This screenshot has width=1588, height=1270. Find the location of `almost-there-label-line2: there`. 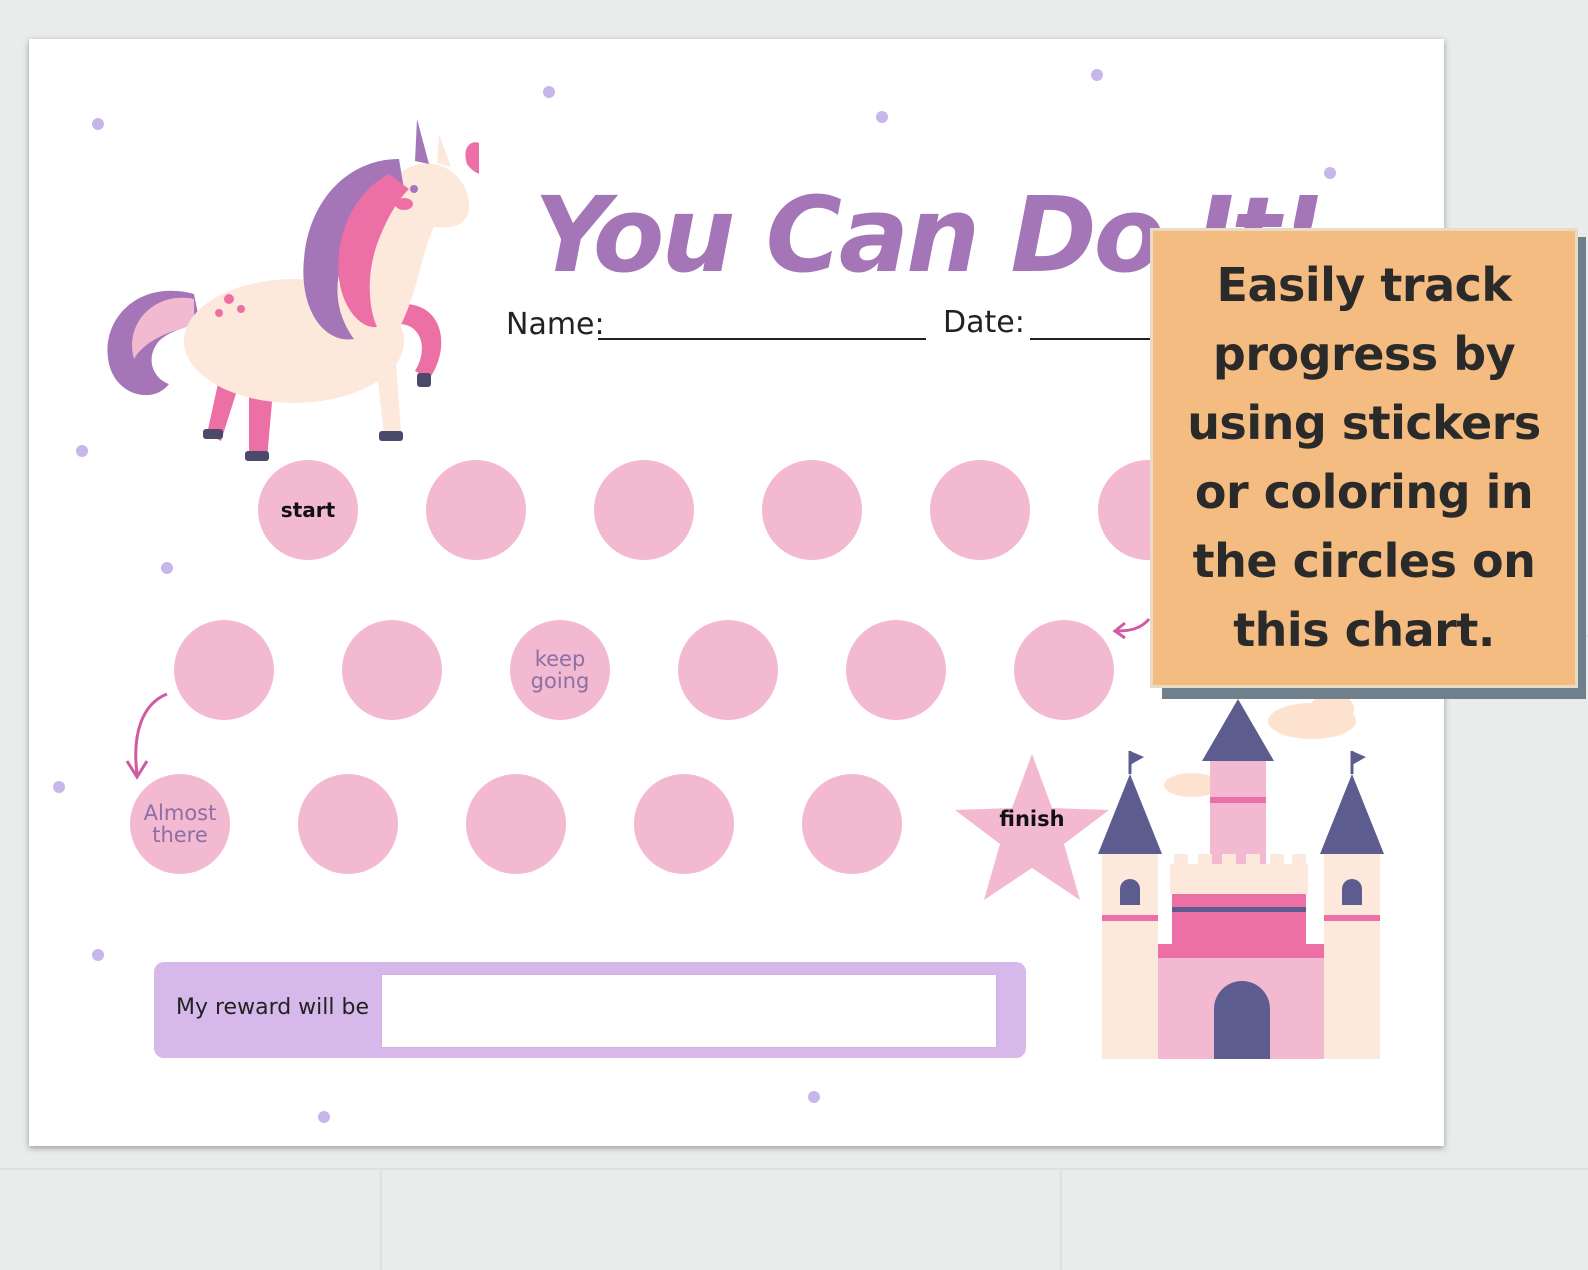

almost-there-label-line2: there is located at coordinates (180, 835).